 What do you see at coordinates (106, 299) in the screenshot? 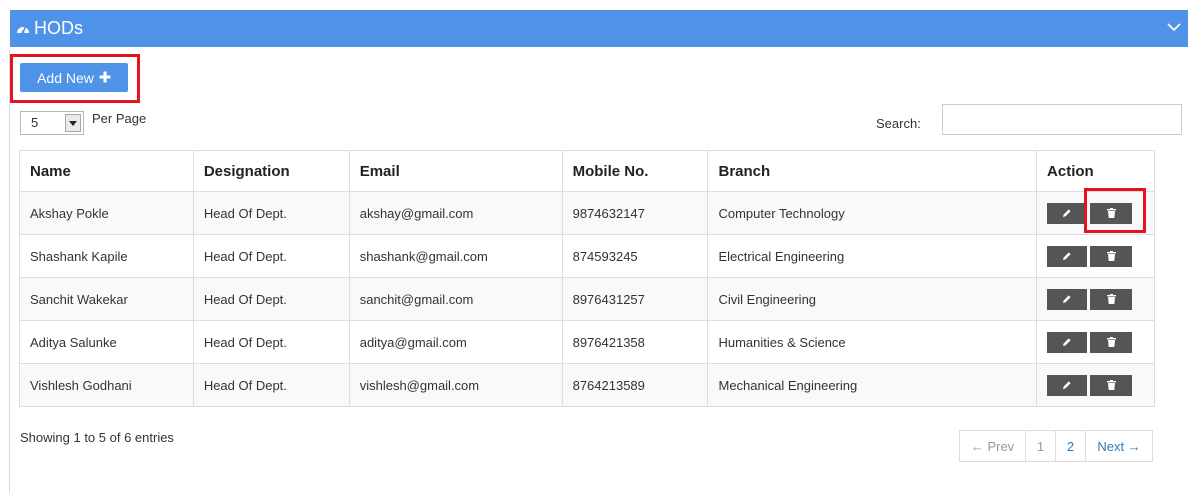
I see `cell-name: Sanchit Wakekar` at bounding box center [106, 299].